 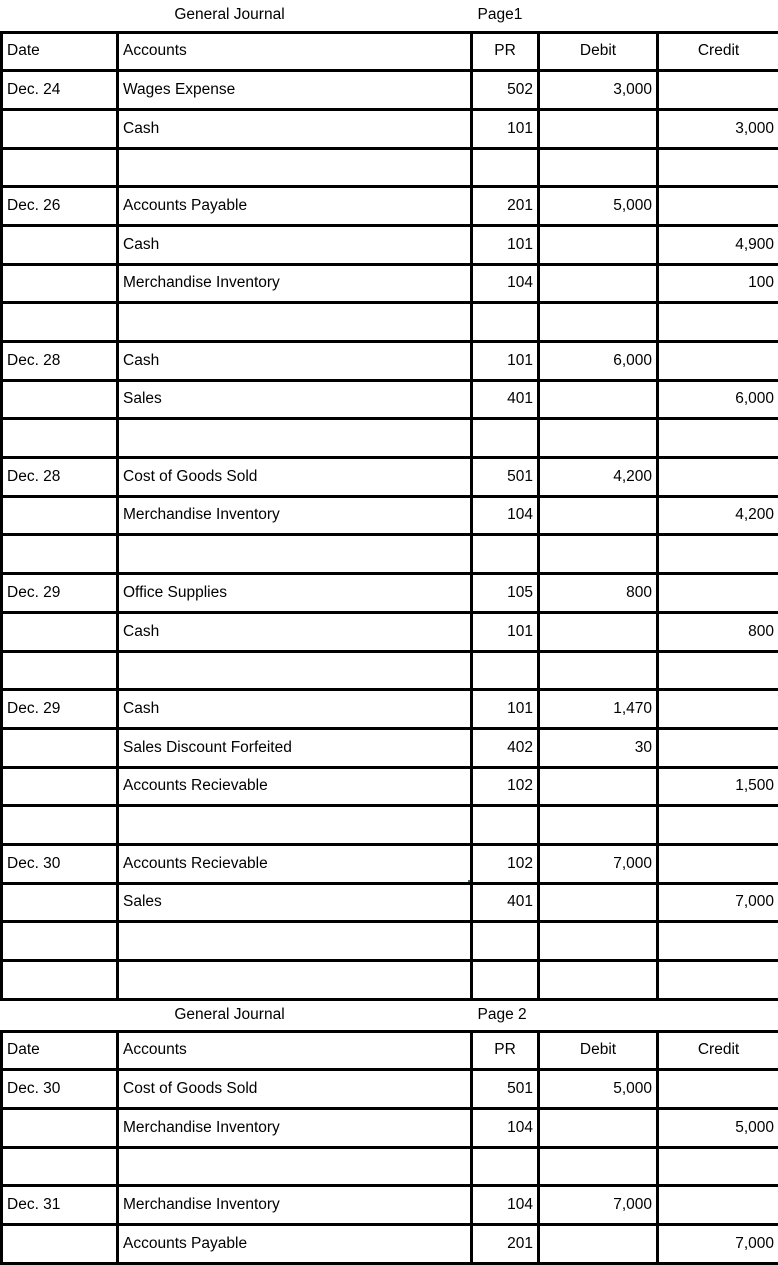 What do you see at coordinates (505, 902) in the screenshot?
I see `cell-pr: 401` at bounding box center [505, 902].